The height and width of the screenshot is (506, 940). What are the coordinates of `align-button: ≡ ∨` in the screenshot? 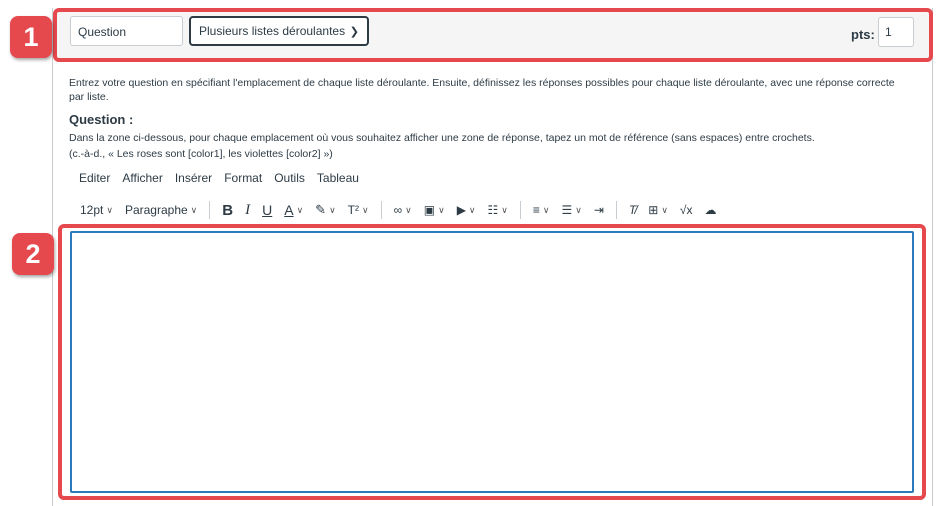 It's located at (541, 210).